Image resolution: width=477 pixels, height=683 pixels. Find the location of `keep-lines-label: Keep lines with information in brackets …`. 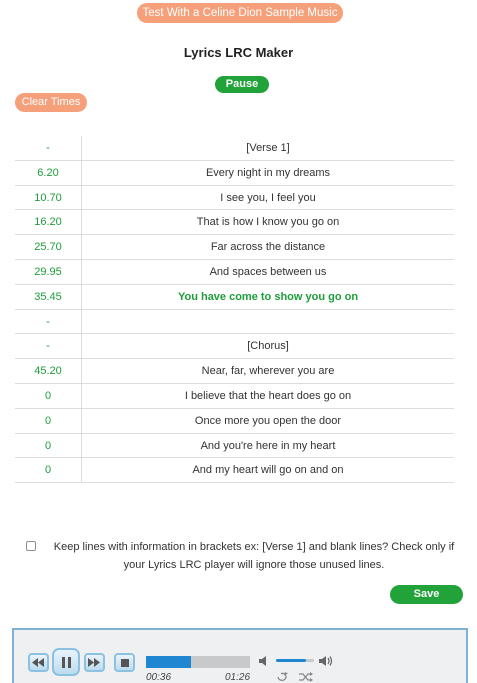

keep-lines-label: Keep lines with information in brackets … is located at coordinates (254, 556).